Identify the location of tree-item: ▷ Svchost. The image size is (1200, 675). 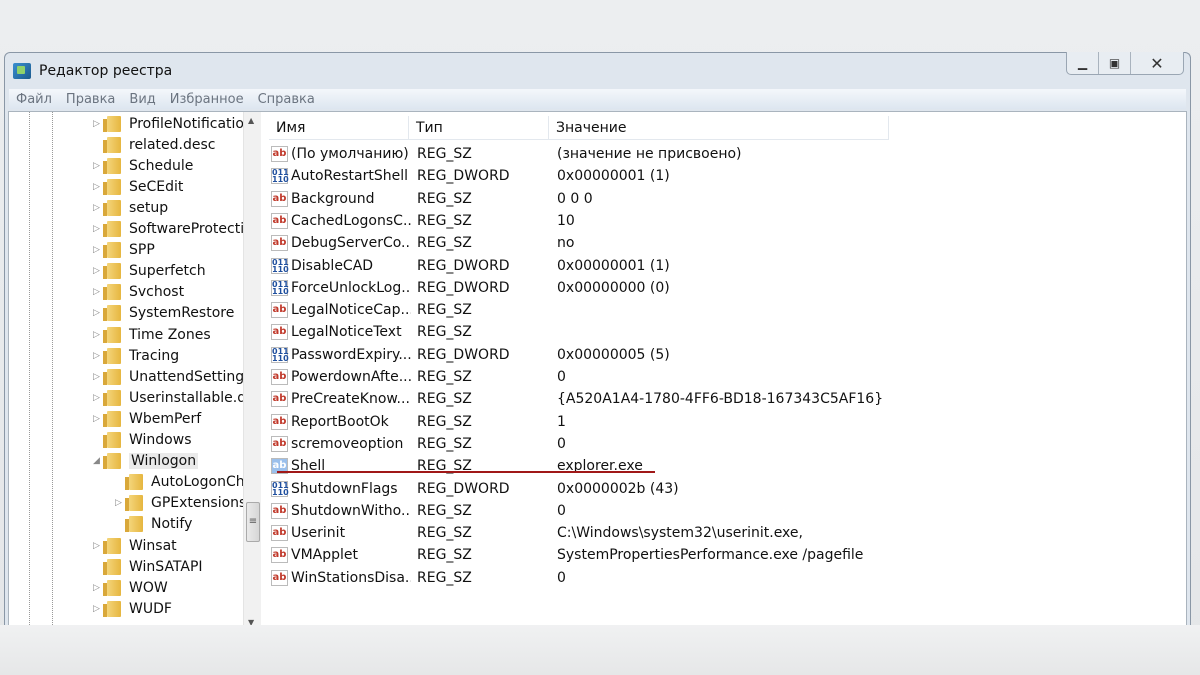
(138, 292).